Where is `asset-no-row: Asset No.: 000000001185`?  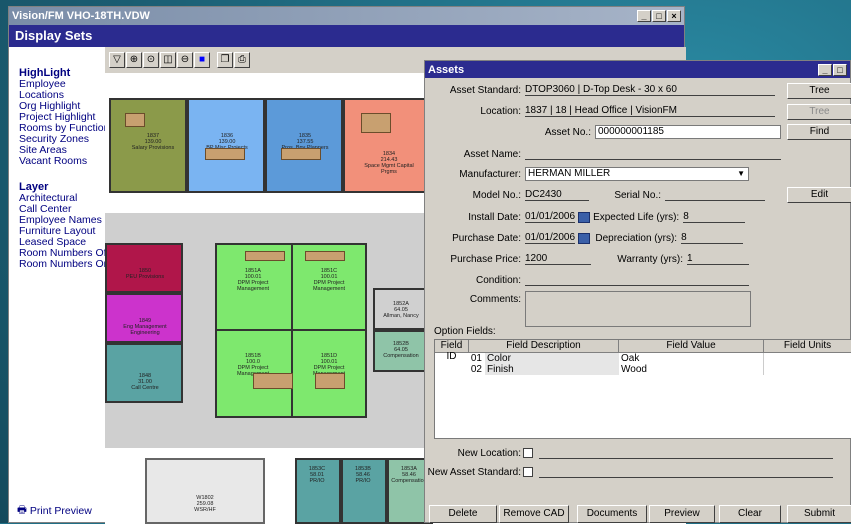
asset-no-row: Asset No.: 000000001185 is located at coordinates (603, 132).